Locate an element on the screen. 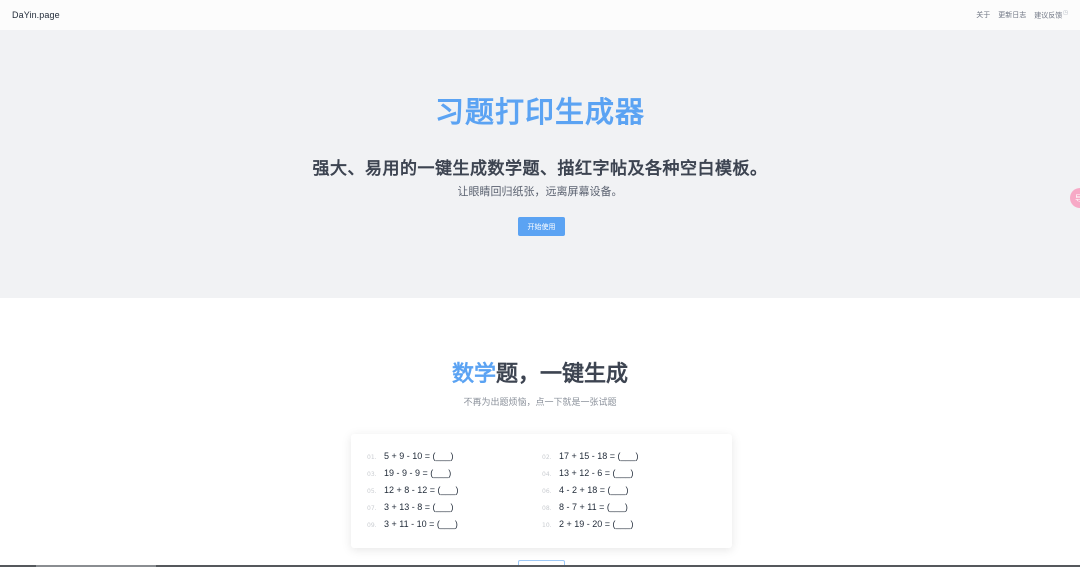  hero-tagline: 让眼睛回归纸张，远离屏幕设备。 is located at coordinates (540, 191).